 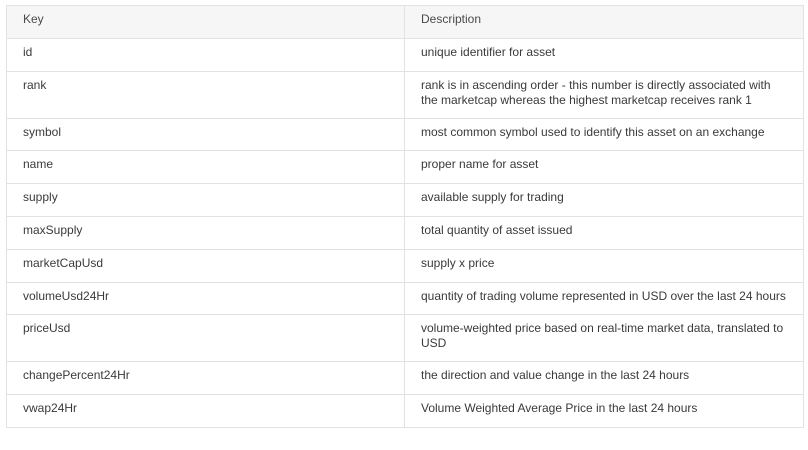 I want to click on row-key: changePercent24Hr, so click(x=205, y=378).